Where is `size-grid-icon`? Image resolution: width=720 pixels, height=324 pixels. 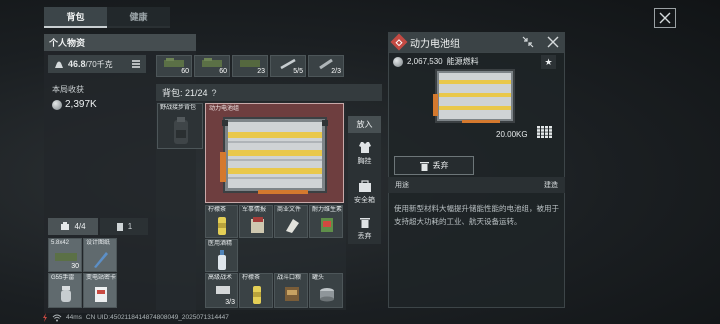
size-grid-icon is located at coordinates (544, 132).